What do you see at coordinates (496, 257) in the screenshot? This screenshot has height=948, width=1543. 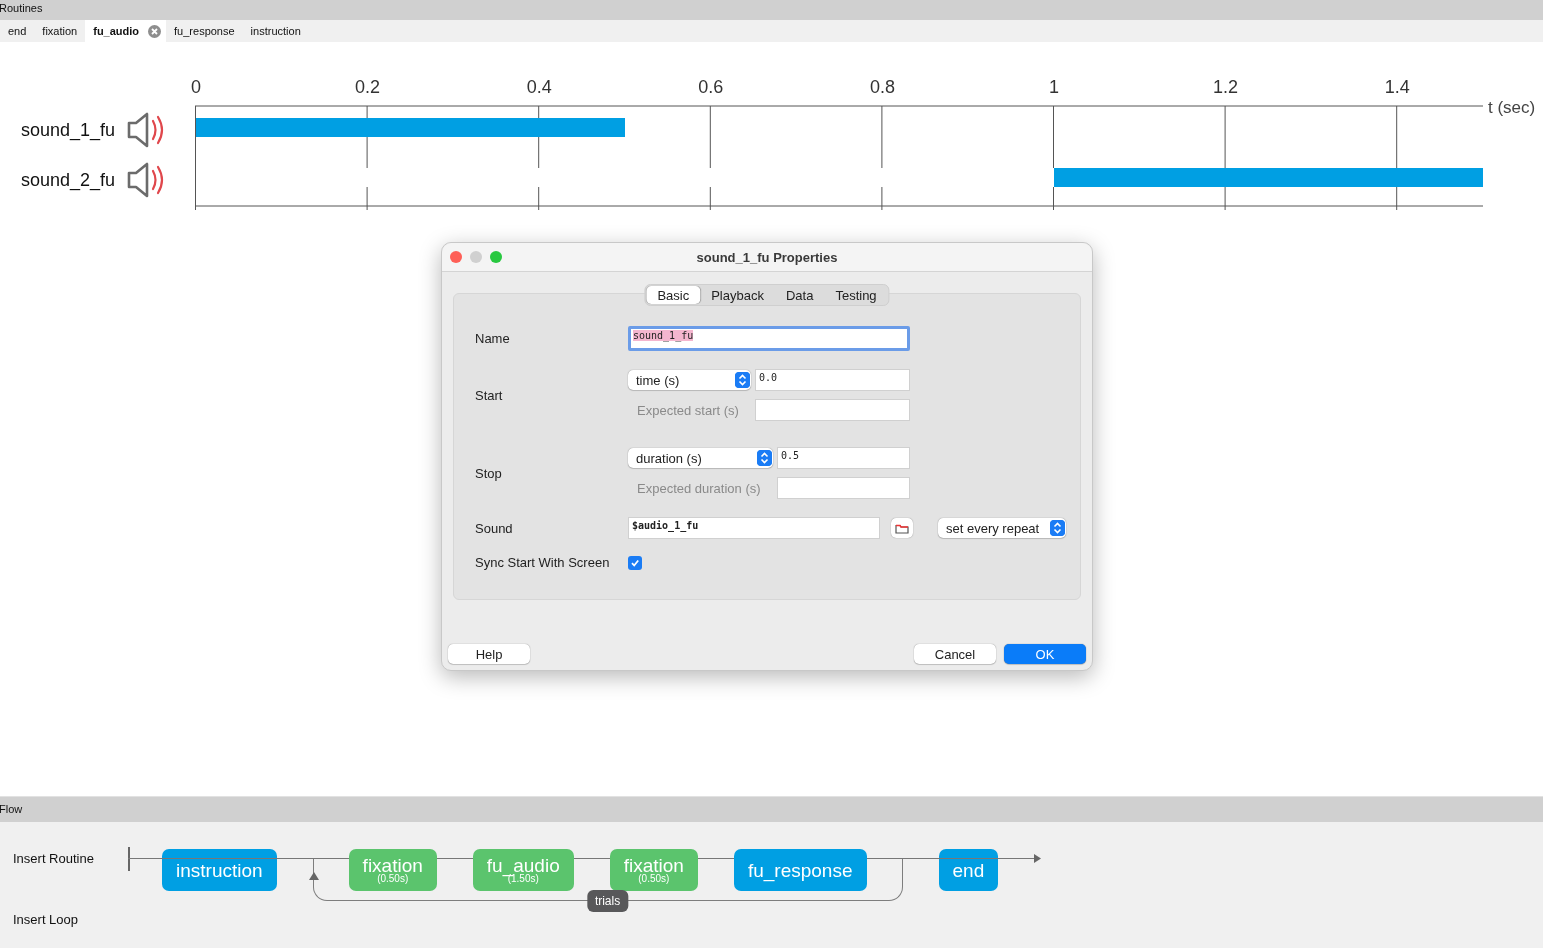 I see `zoom-button` at bounding box center [496, 257].